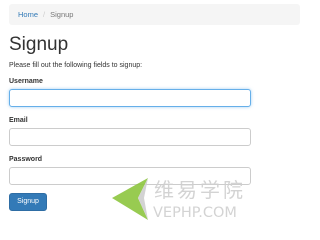 The image size is (320, 240). What do you see at coordinates (200, 190) in the screenshot?
I see `watermark-chinese-text: 维易学院` at bounding box center [200, 190].